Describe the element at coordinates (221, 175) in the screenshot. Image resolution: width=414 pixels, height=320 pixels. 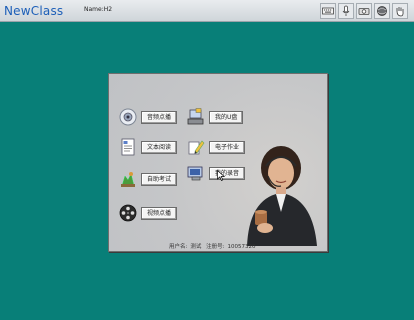
I see `mouse-cursor-icon` at that location.